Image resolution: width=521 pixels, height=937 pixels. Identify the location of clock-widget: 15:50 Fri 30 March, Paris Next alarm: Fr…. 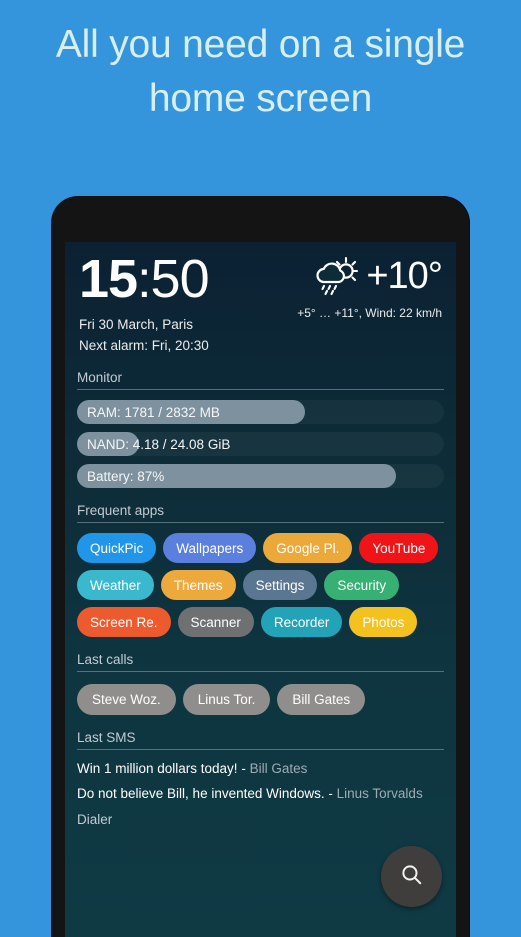
(143, 302).